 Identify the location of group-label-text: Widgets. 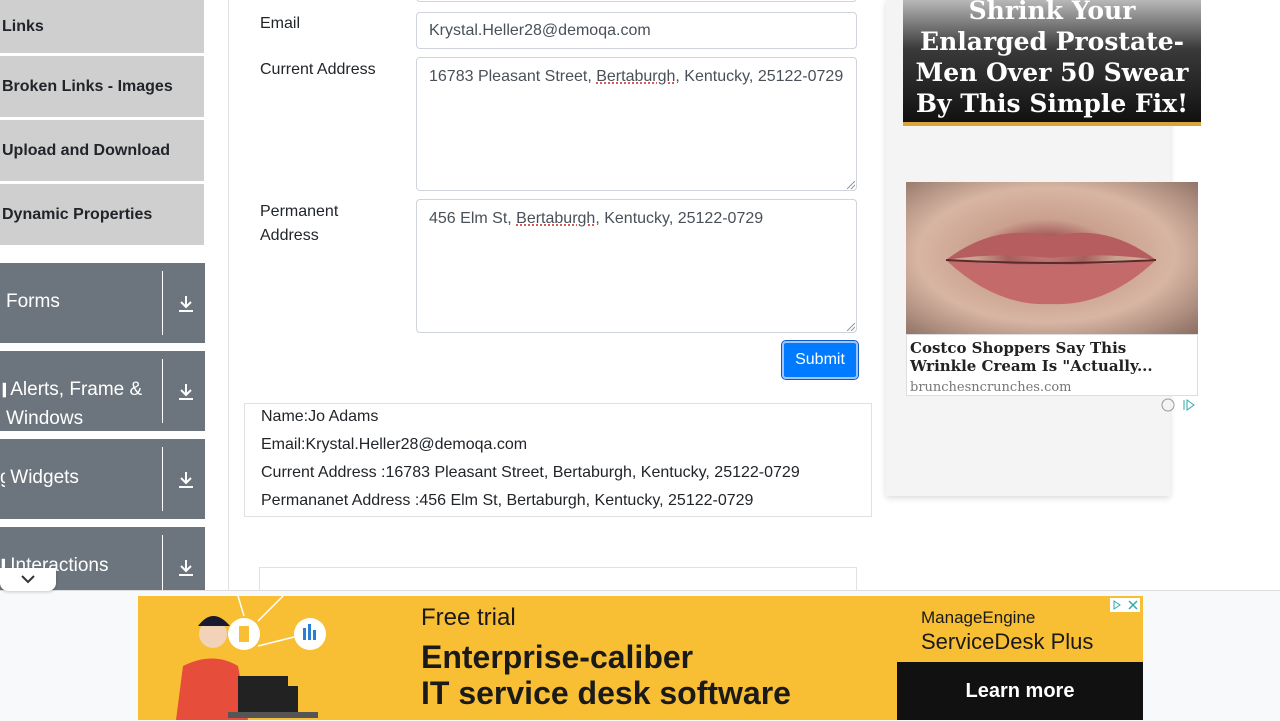
(44, 477).